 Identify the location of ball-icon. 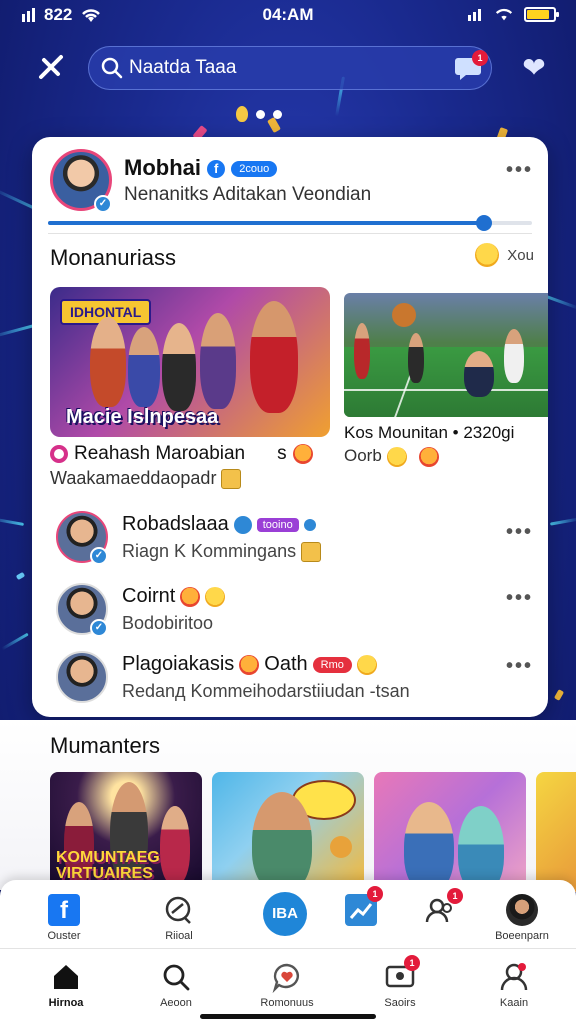
(404, 315).